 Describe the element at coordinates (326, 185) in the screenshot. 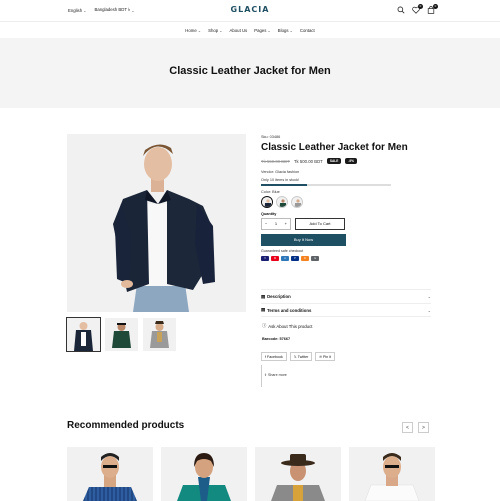

I see `stock-progress-bar` at that location.